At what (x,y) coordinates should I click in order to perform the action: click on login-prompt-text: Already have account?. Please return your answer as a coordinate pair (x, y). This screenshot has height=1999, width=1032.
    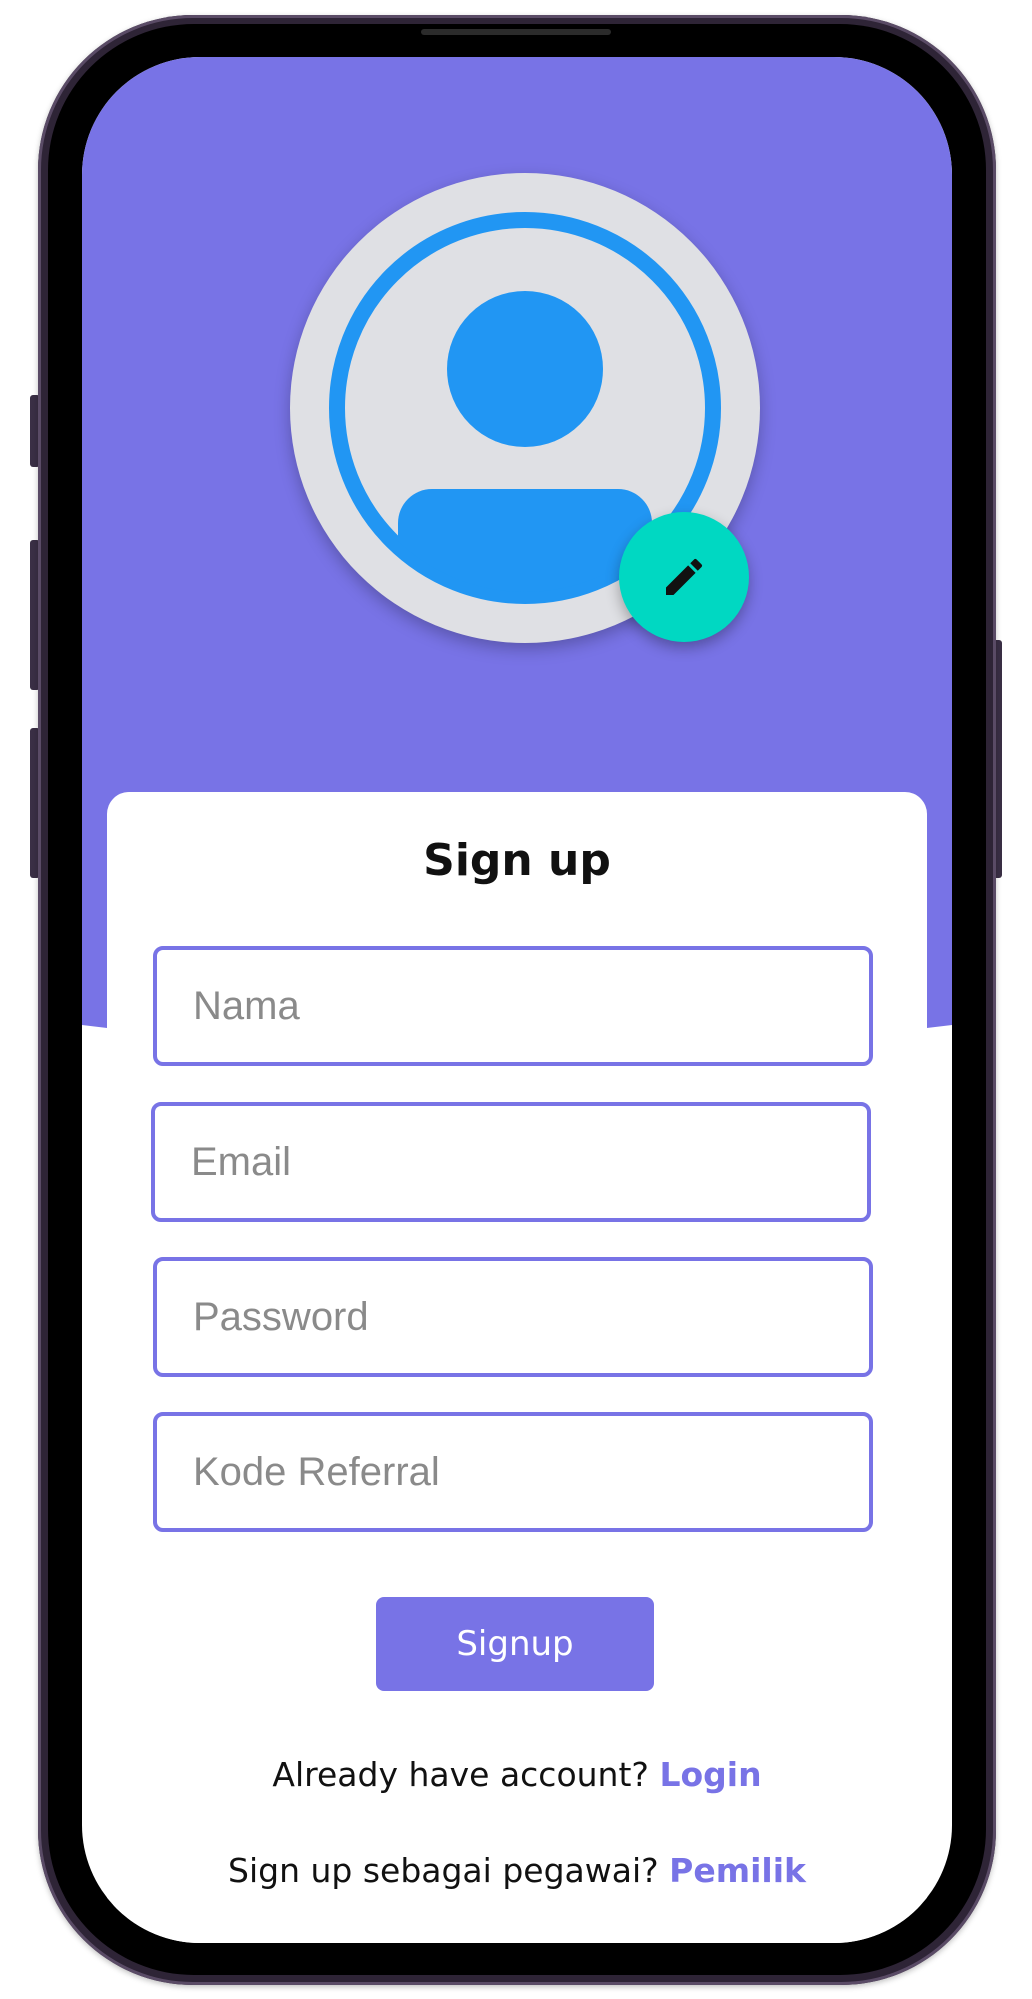
    Looking at the image, I should click on (460, 1774).